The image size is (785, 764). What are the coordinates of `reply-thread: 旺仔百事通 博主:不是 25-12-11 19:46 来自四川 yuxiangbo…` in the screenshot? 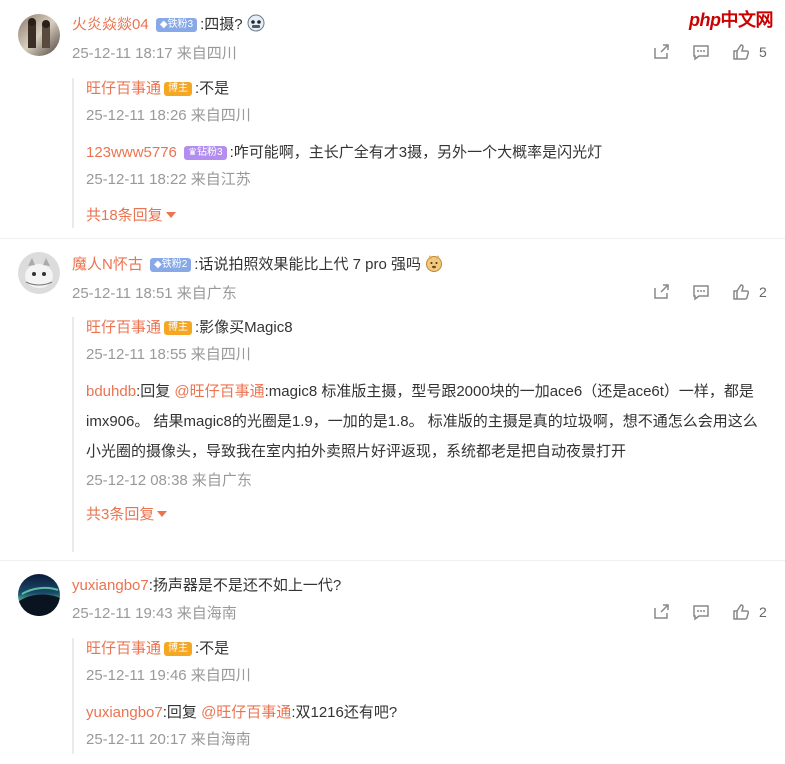 It's located at (419, 696).